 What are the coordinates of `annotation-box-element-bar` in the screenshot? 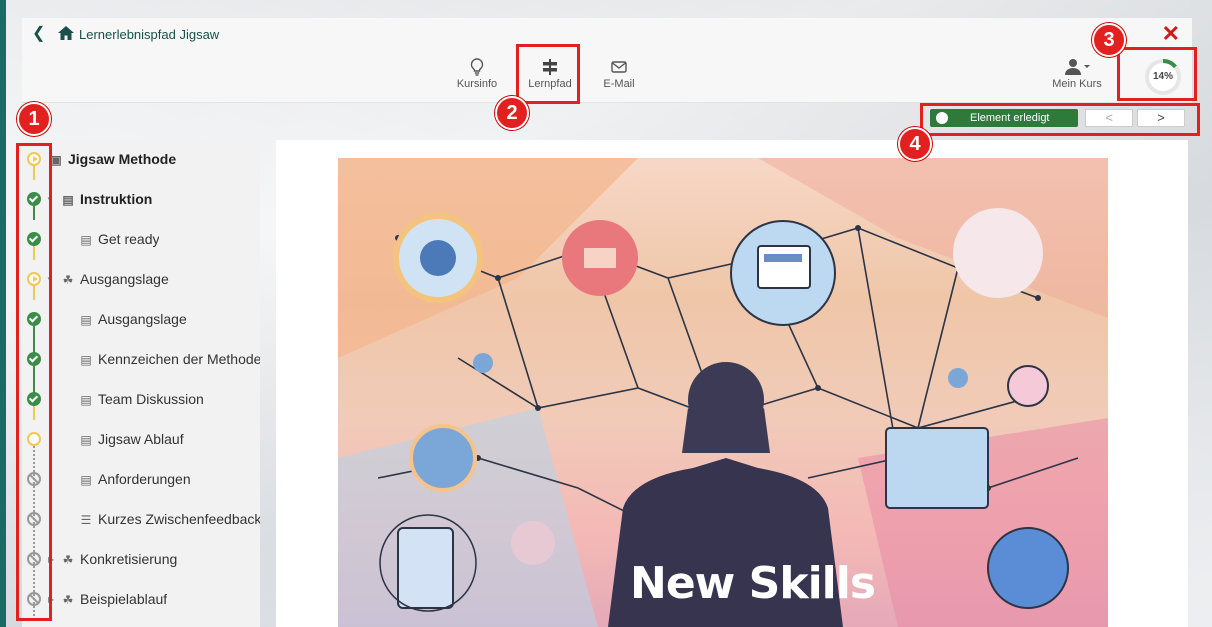 It's located at (1060, 119).